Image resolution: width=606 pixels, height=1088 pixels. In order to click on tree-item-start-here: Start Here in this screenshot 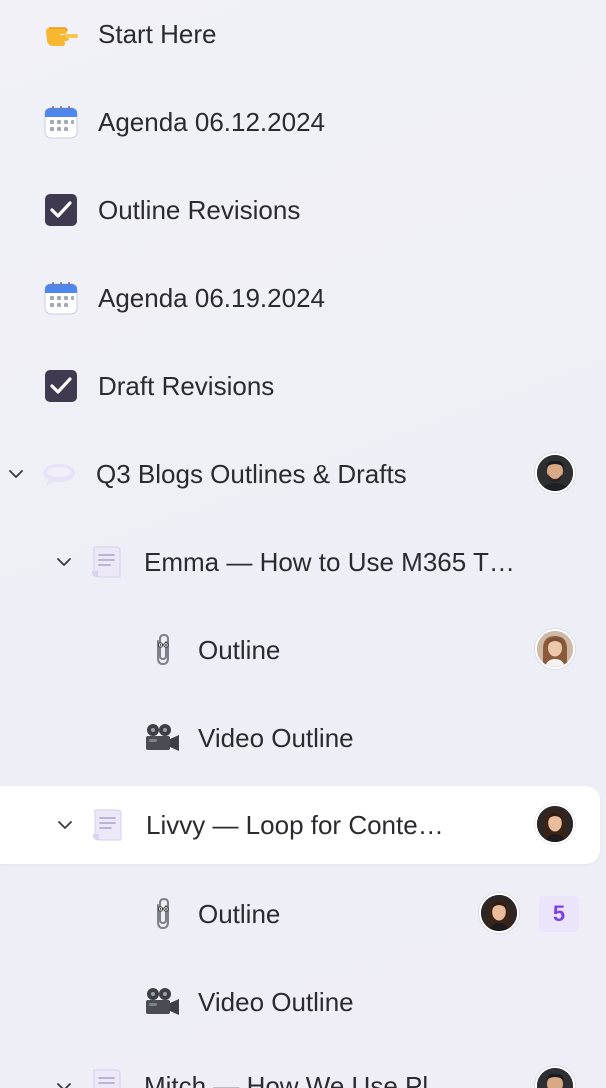, I will do `click(303, 36)`.